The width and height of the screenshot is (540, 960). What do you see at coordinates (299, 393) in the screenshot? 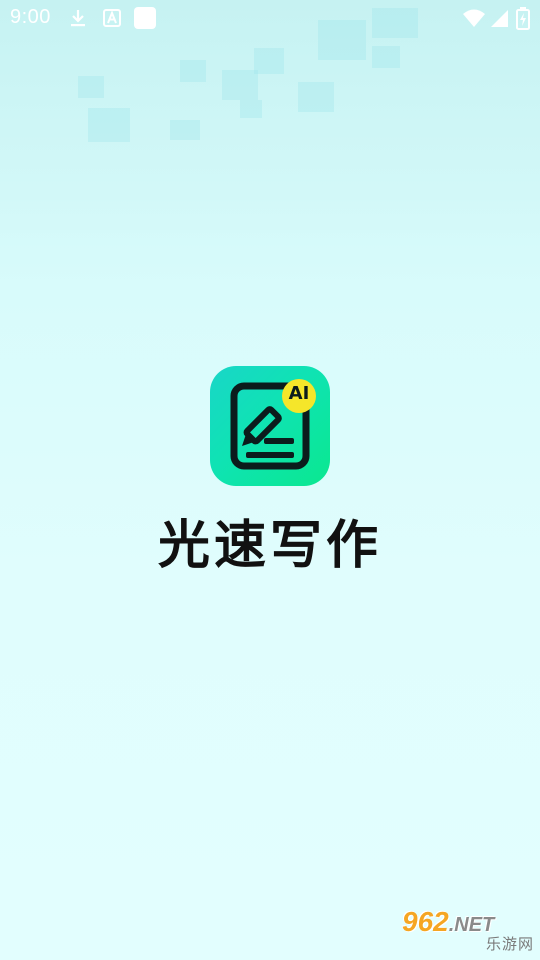
I see `ai-badge-label: AI` at bounding box center [299, 393].